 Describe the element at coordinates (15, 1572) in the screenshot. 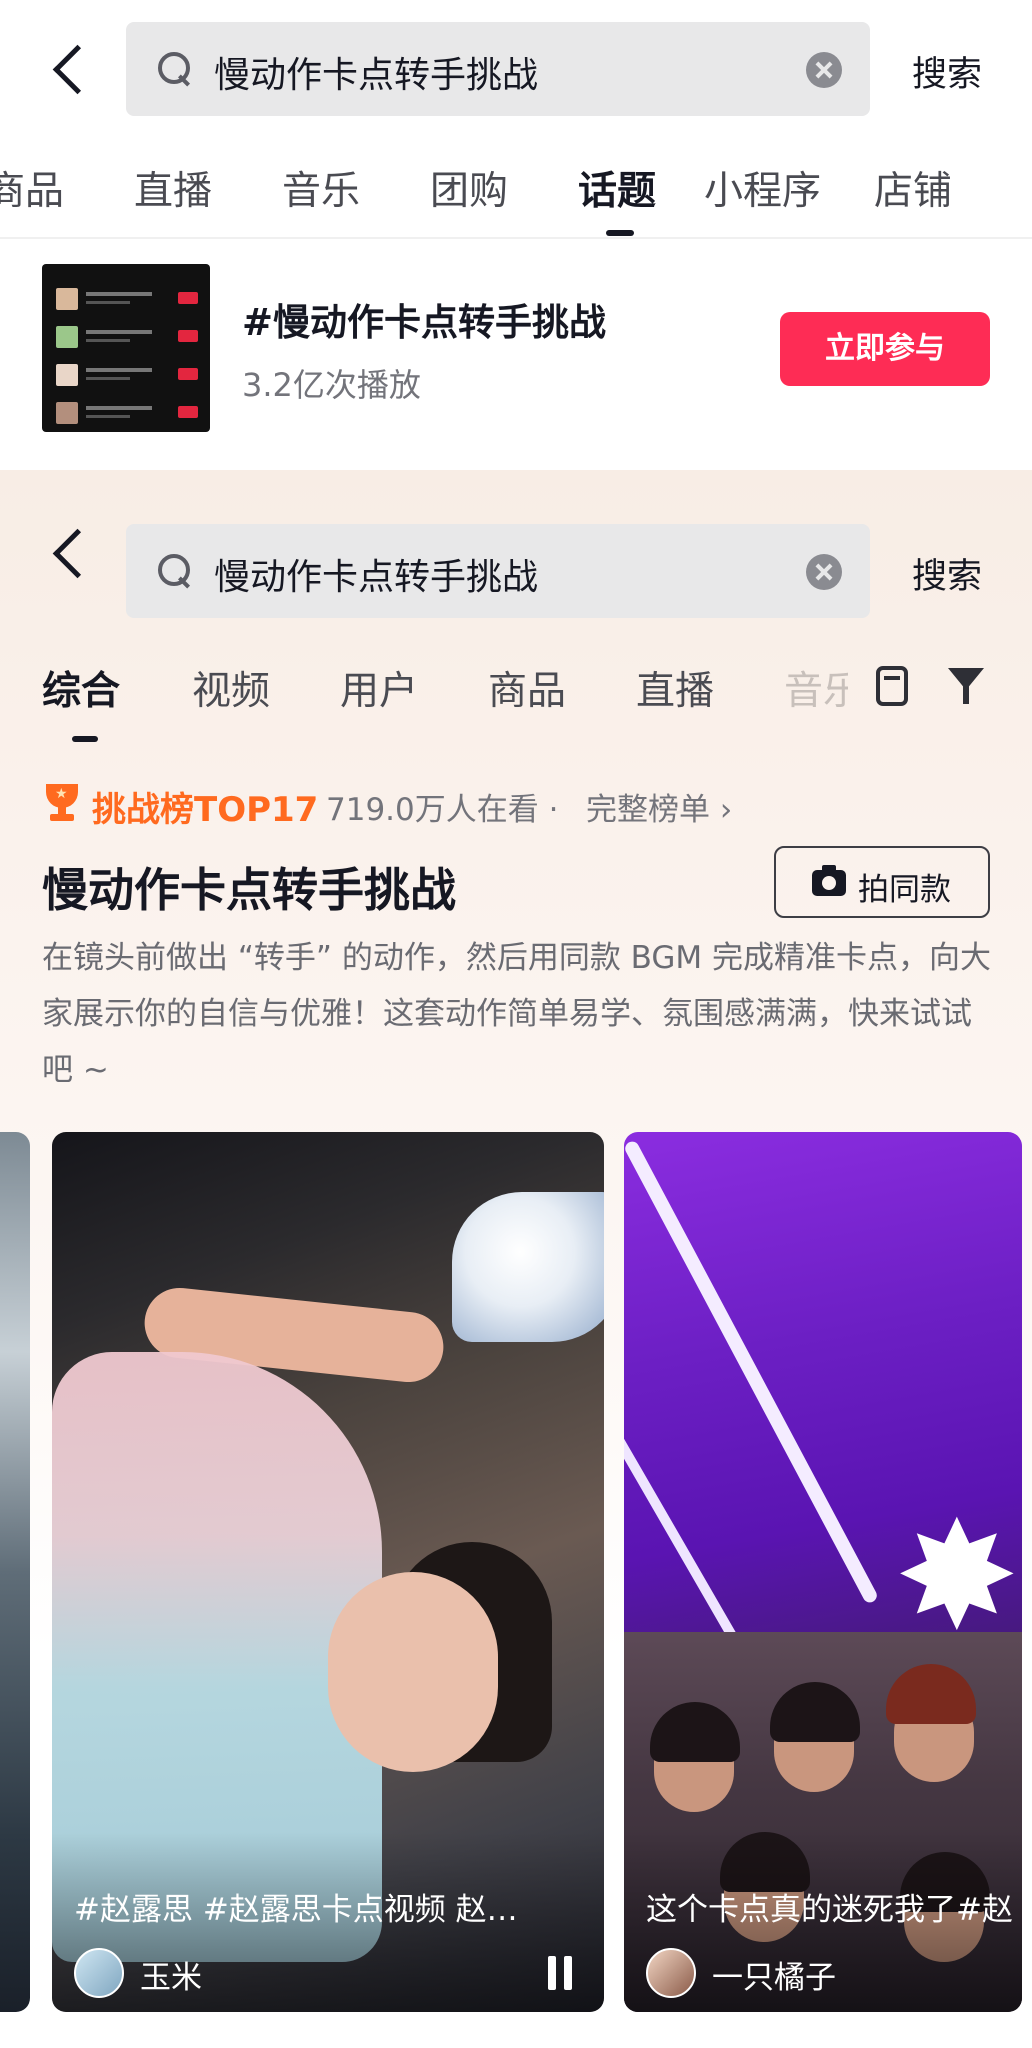

I see `previous-video-card` at that location.